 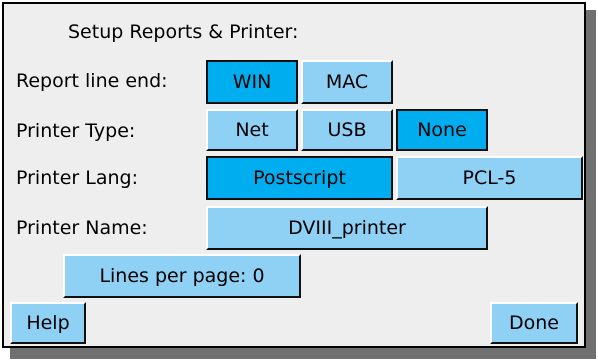 What do you see at coordinates (48, 323) in the screenshot?
I see `help-button: Help` at bounding box center [48, 323].